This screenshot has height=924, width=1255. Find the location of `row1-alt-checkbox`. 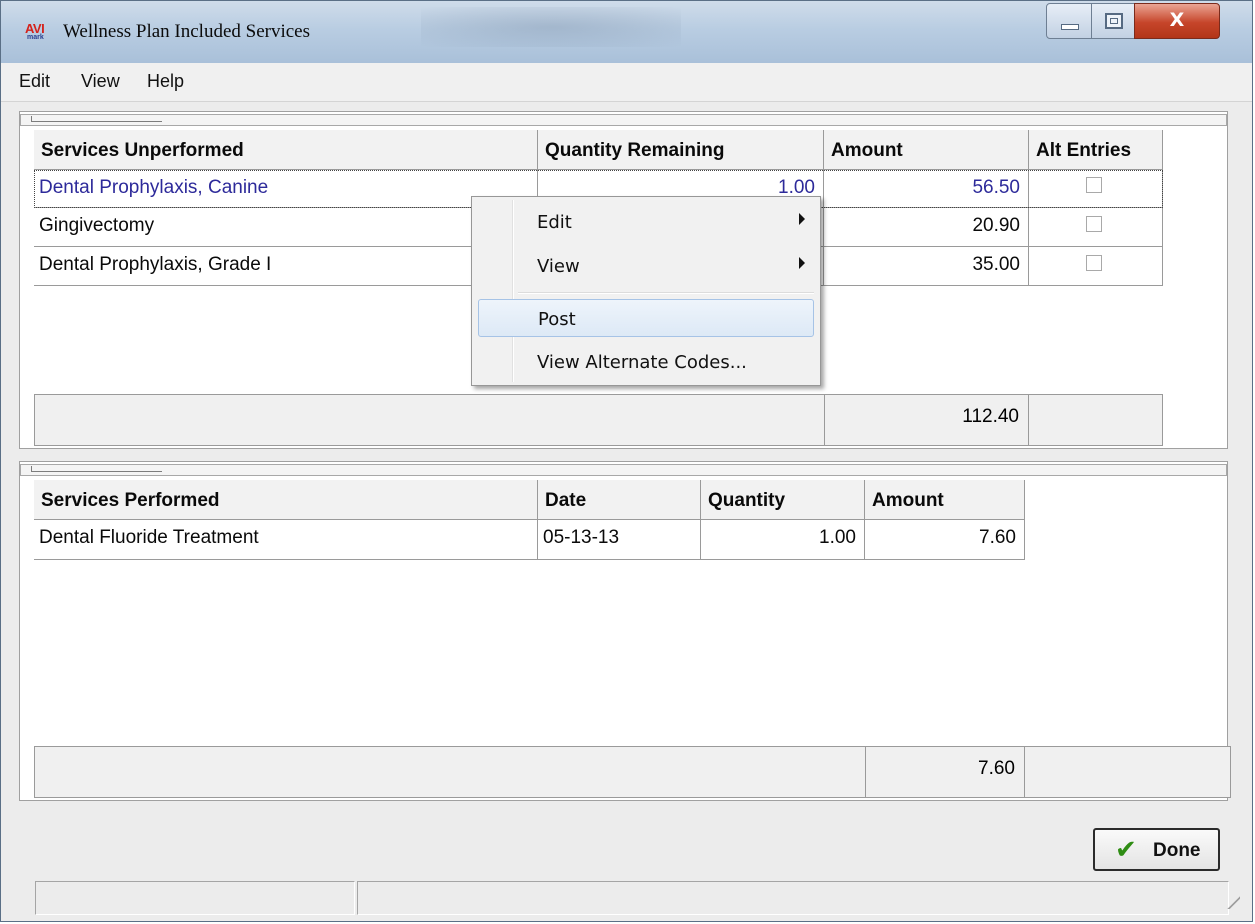

row1-alt-checkbox is located at coordinates (1094, 185).